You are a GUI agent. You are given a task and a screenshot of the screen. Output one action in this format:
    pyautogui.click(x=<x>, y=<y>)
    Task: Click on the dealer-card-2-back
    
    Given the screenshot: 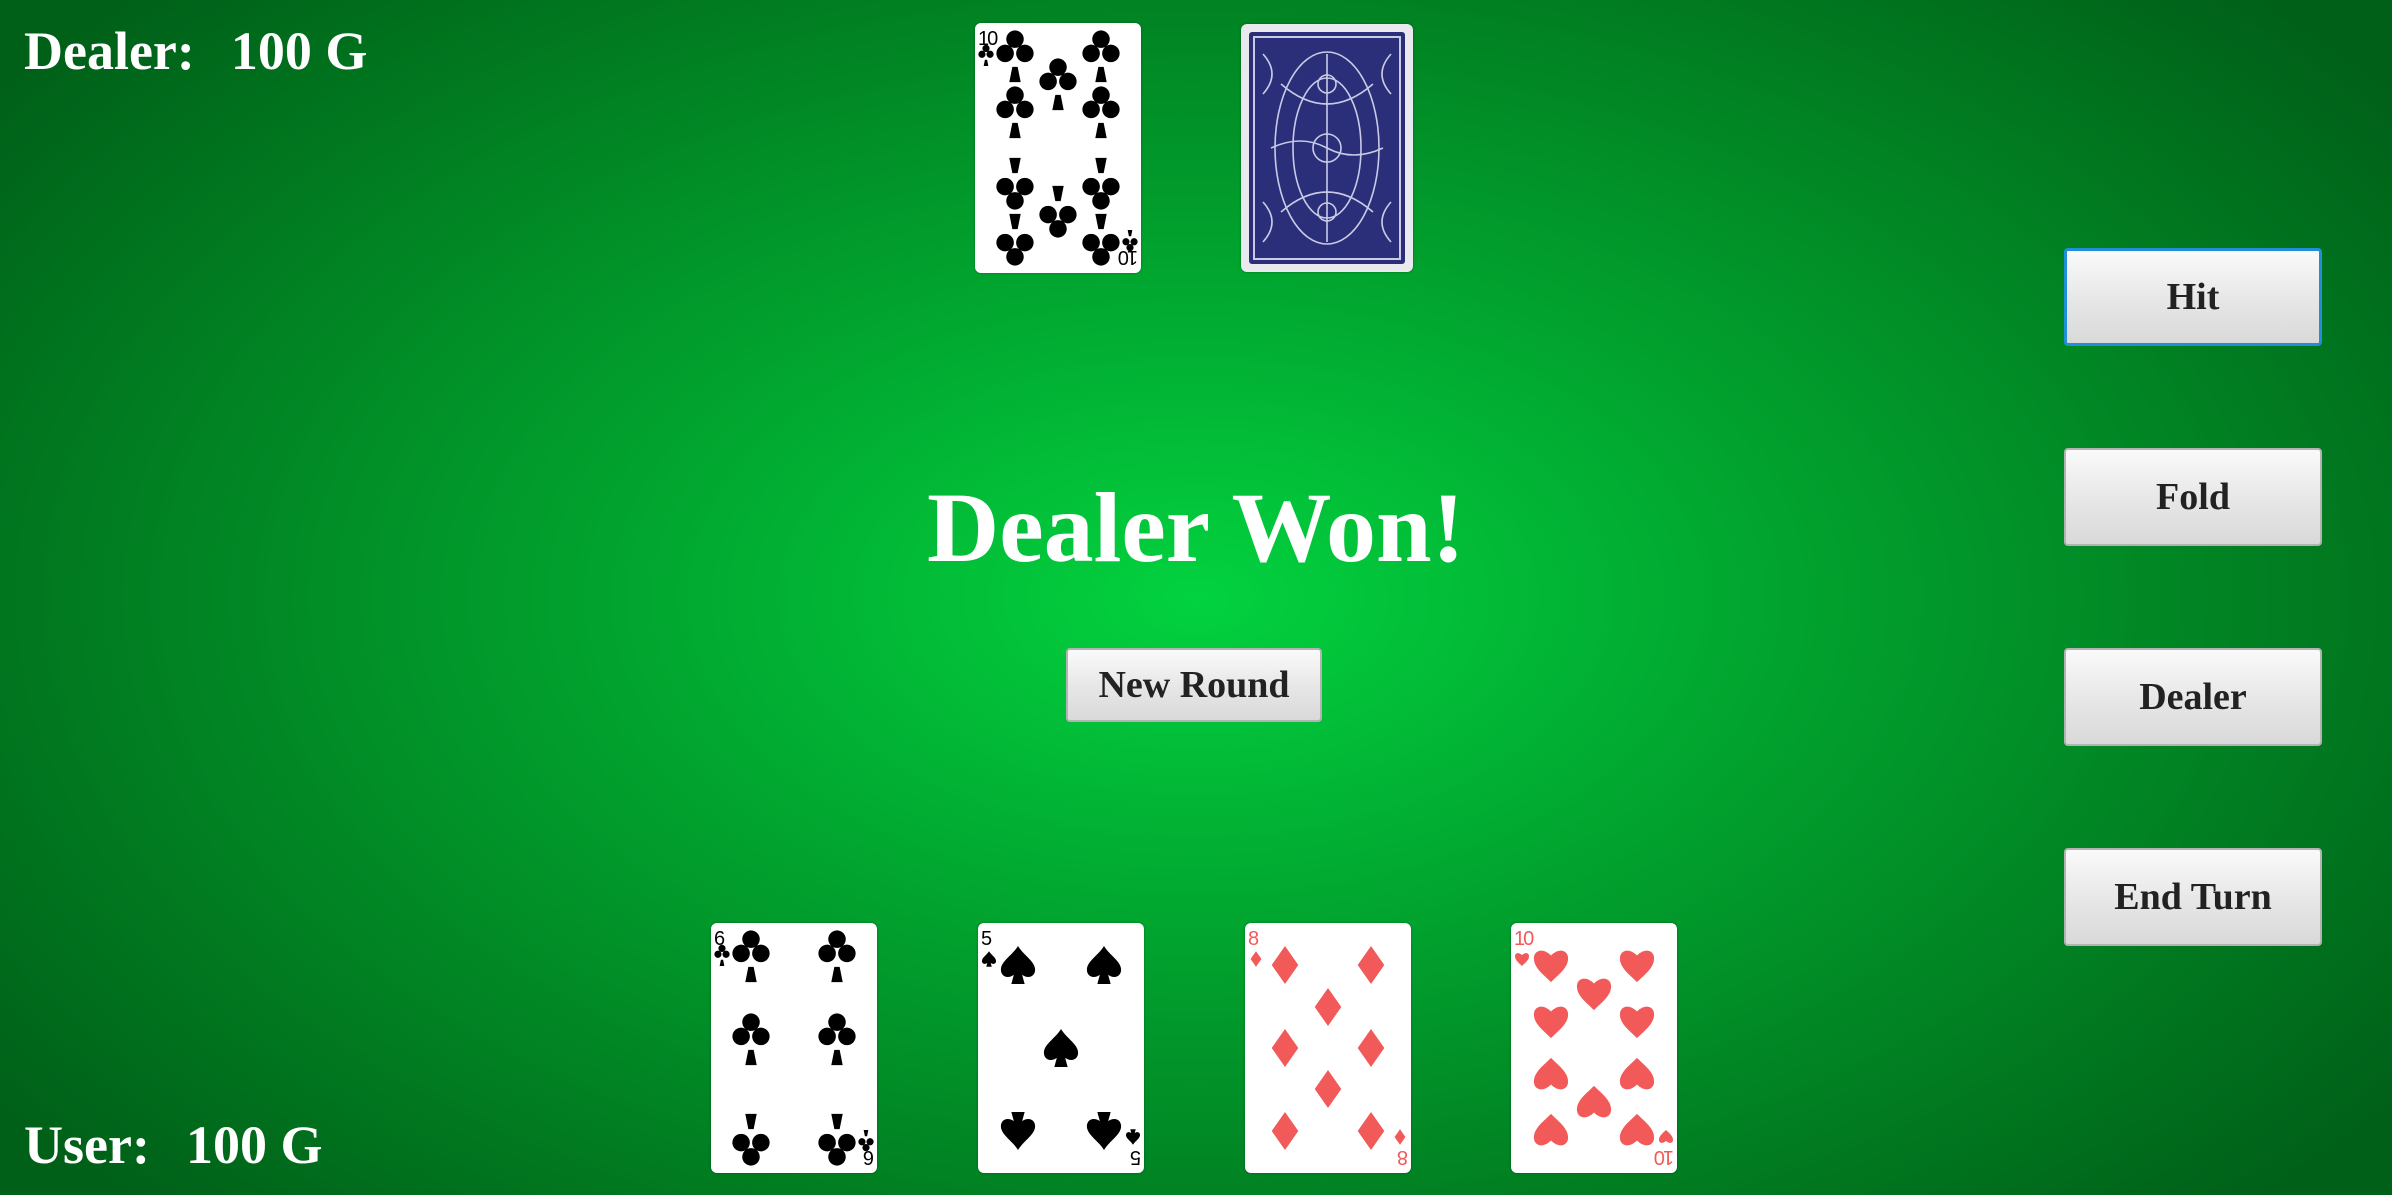 What is the action you would take?
    pyautogui.click(x=1327, y=148)
    